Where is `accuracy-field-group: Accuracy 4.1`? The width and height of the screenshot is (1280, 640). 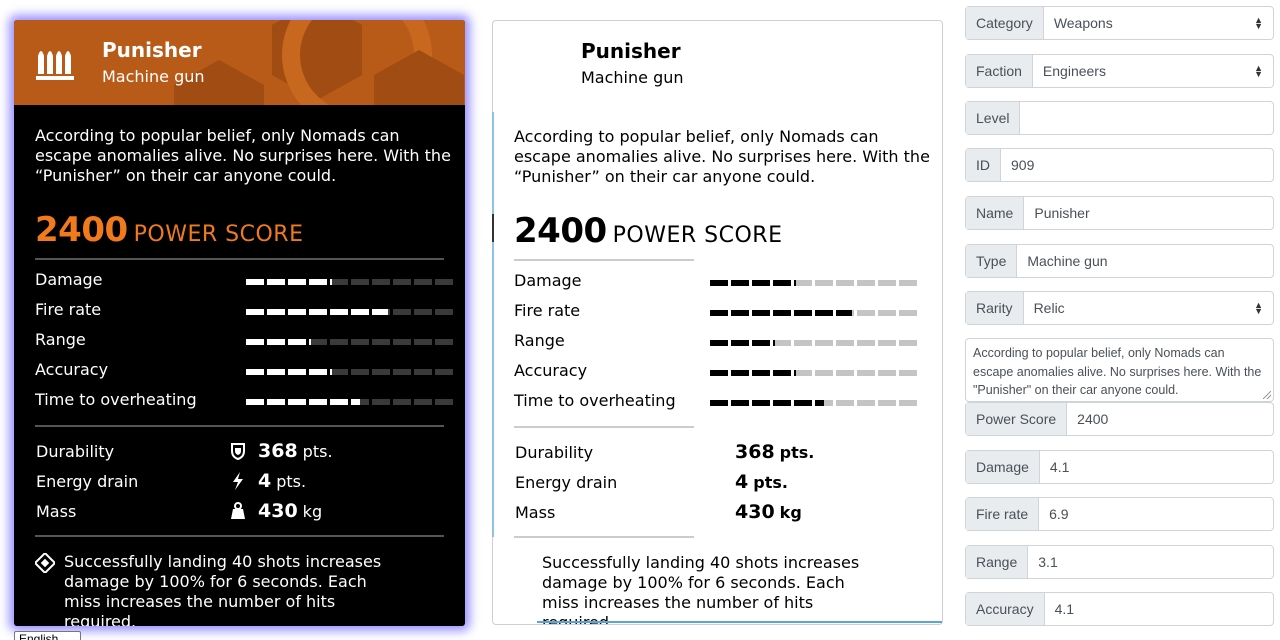 accuracy-field-group: Accuracy 4.1 is located at coordinates (1119, 609).